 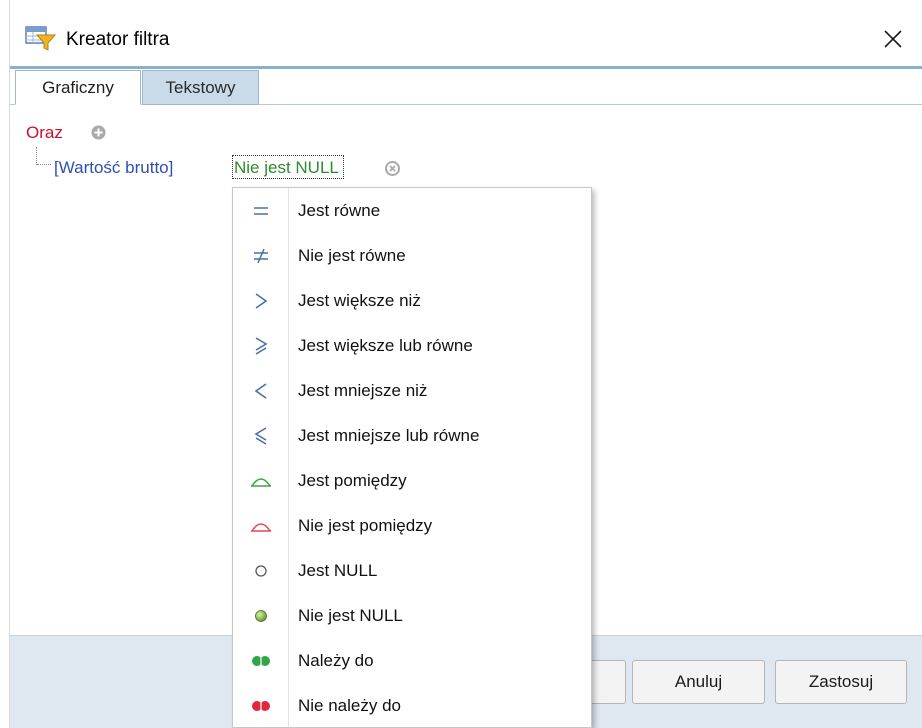 I want to click on window-title: Kreator filtra, so click(x=118, y=39).